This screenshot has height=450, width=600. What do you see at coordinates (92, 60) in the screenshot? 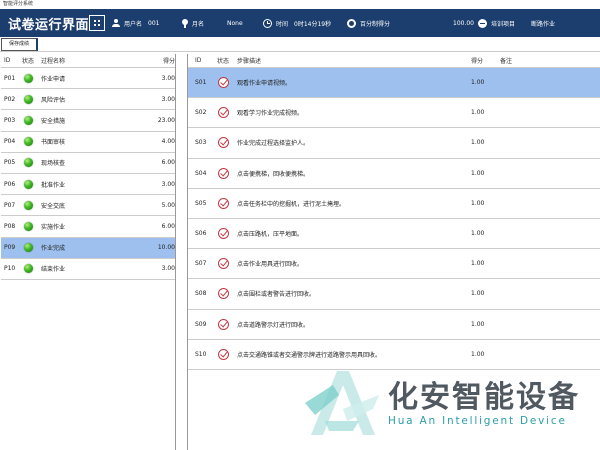
I see `col-process-name: 过程名称` at bounding box center [92, 60].